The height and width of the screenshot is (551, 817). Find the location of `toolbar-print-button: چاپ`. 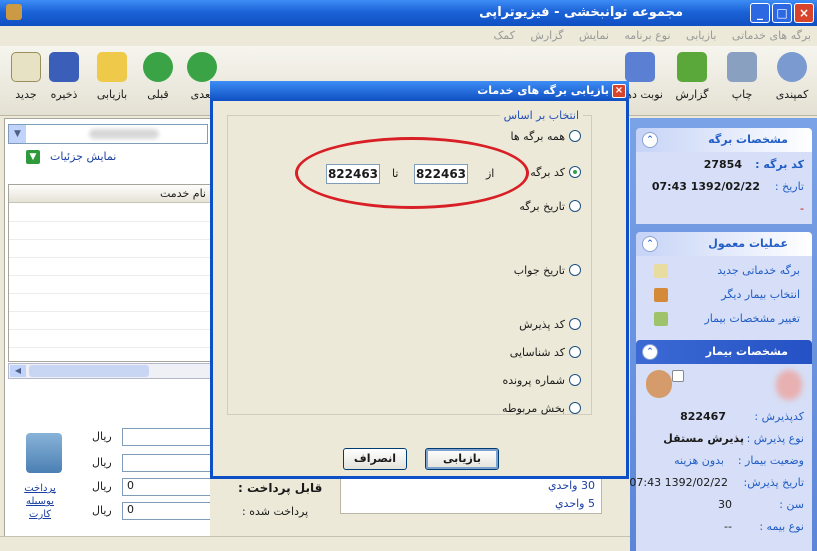

toolbar-print-button: چاپ is located at coordinates (742, 76).